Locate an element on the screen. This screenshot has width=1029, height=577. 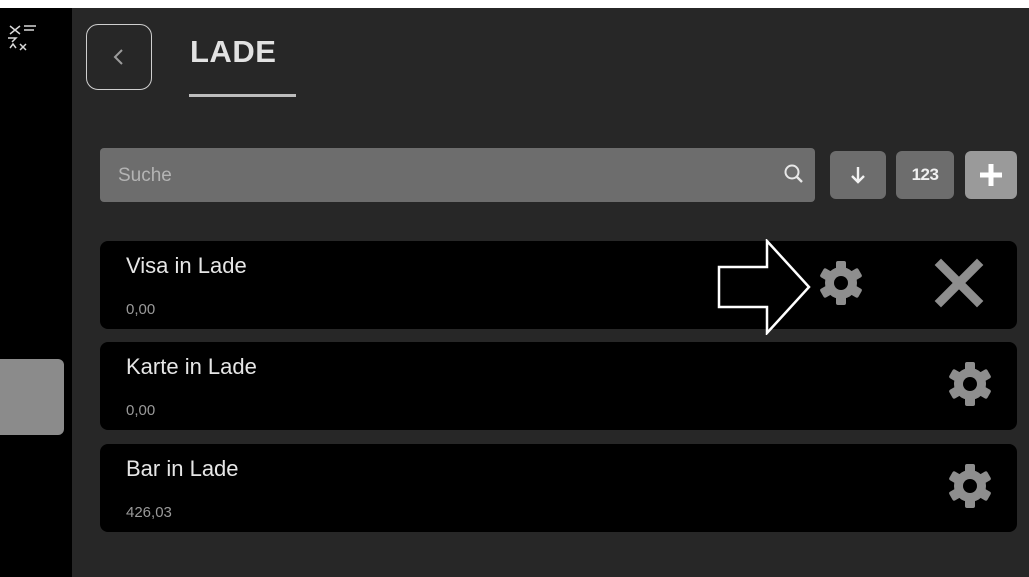
arrow-down-icon is located at coordinates (858, 175).